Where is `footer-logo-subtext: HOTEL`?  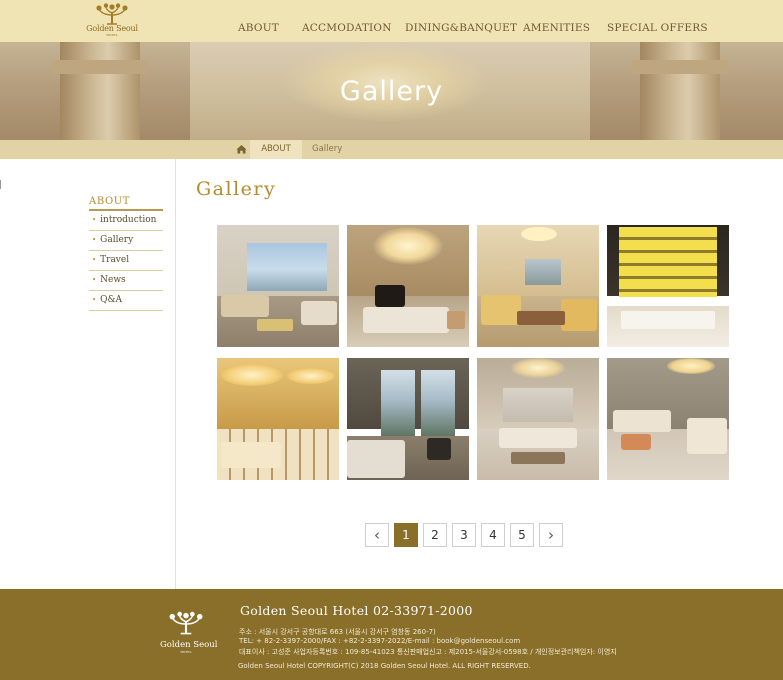 footer-logo-subtext: HOTEL is located at coordinates (186, 652).